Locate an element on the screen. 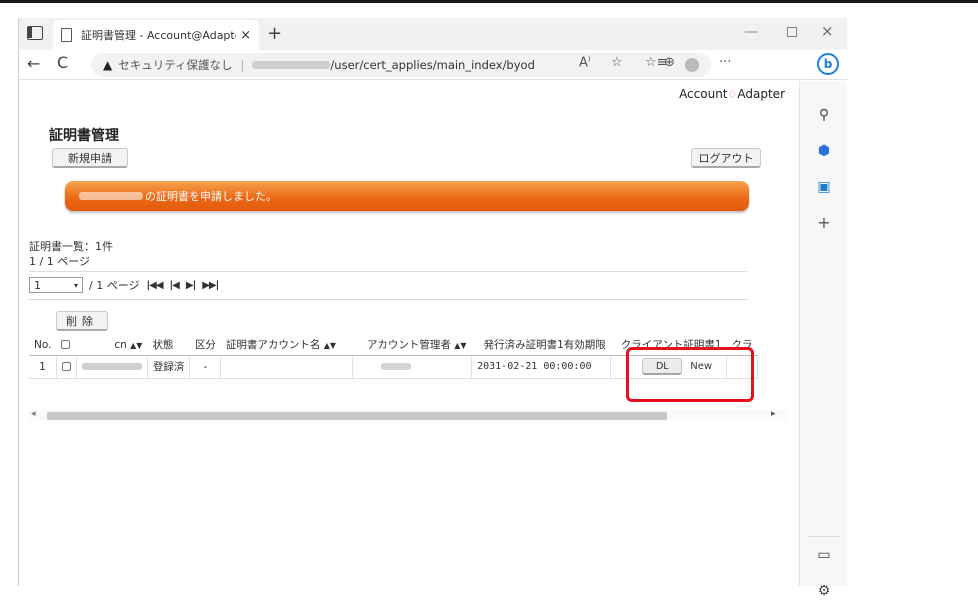 Image resolution: width=978 pixels, height=603 pixels. cell-category: - is located at coordinates (205, 367).